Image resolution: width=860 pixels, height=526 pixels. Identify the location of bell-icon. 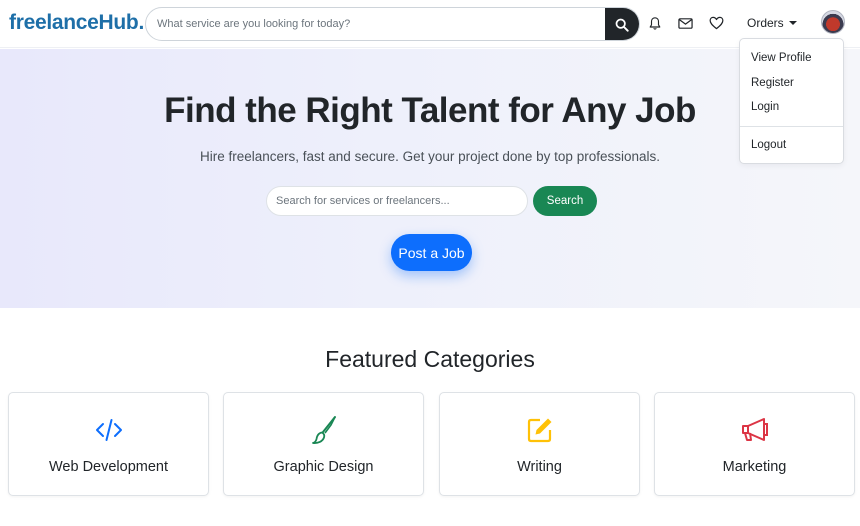
(655, 23).